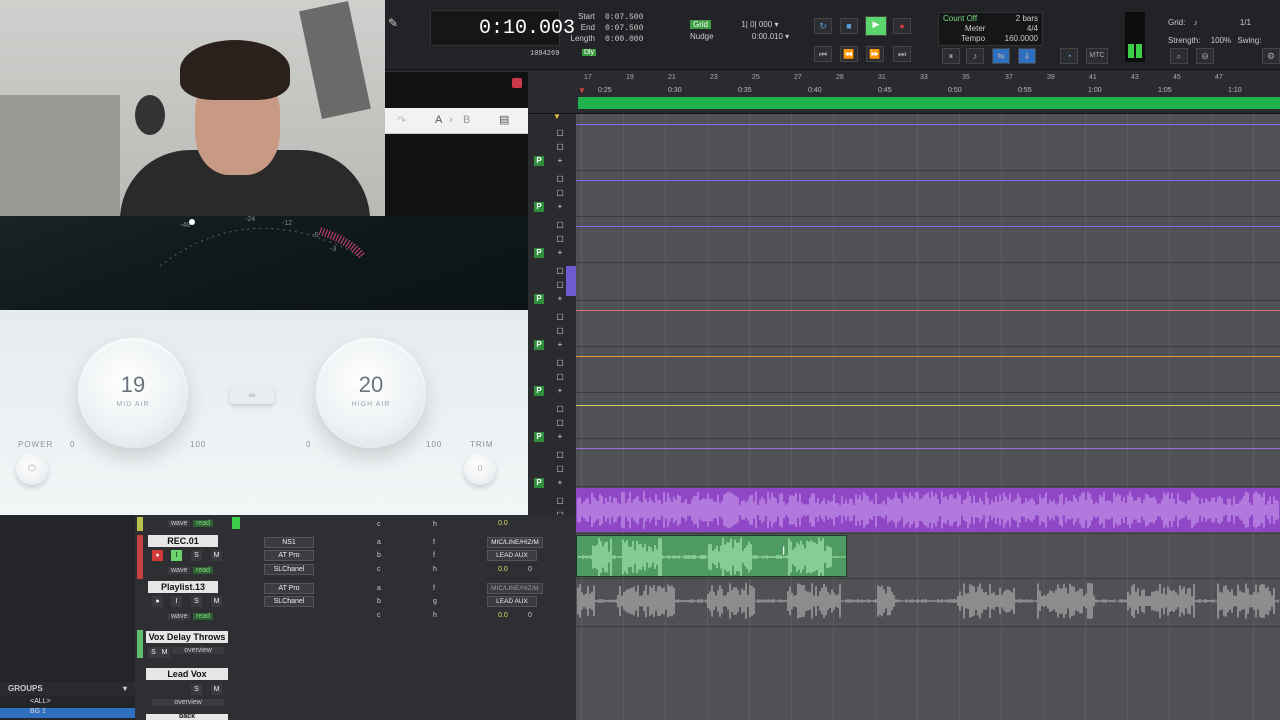 This screenshot has width=1280, height=720. I want to click on end-value: 0:07.500, so click(624, 28).